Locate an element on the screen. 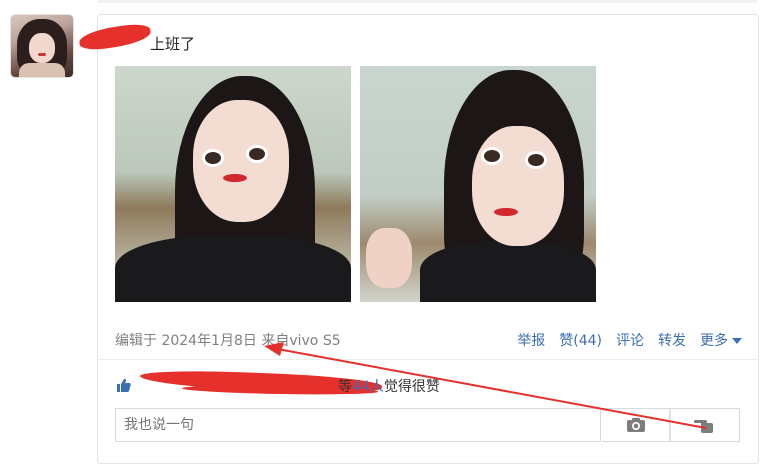 The image size is (762, 464). post-meta: 编辑于 2024年1月8日 来自vivo S5 is located at coordinates (228, 341).